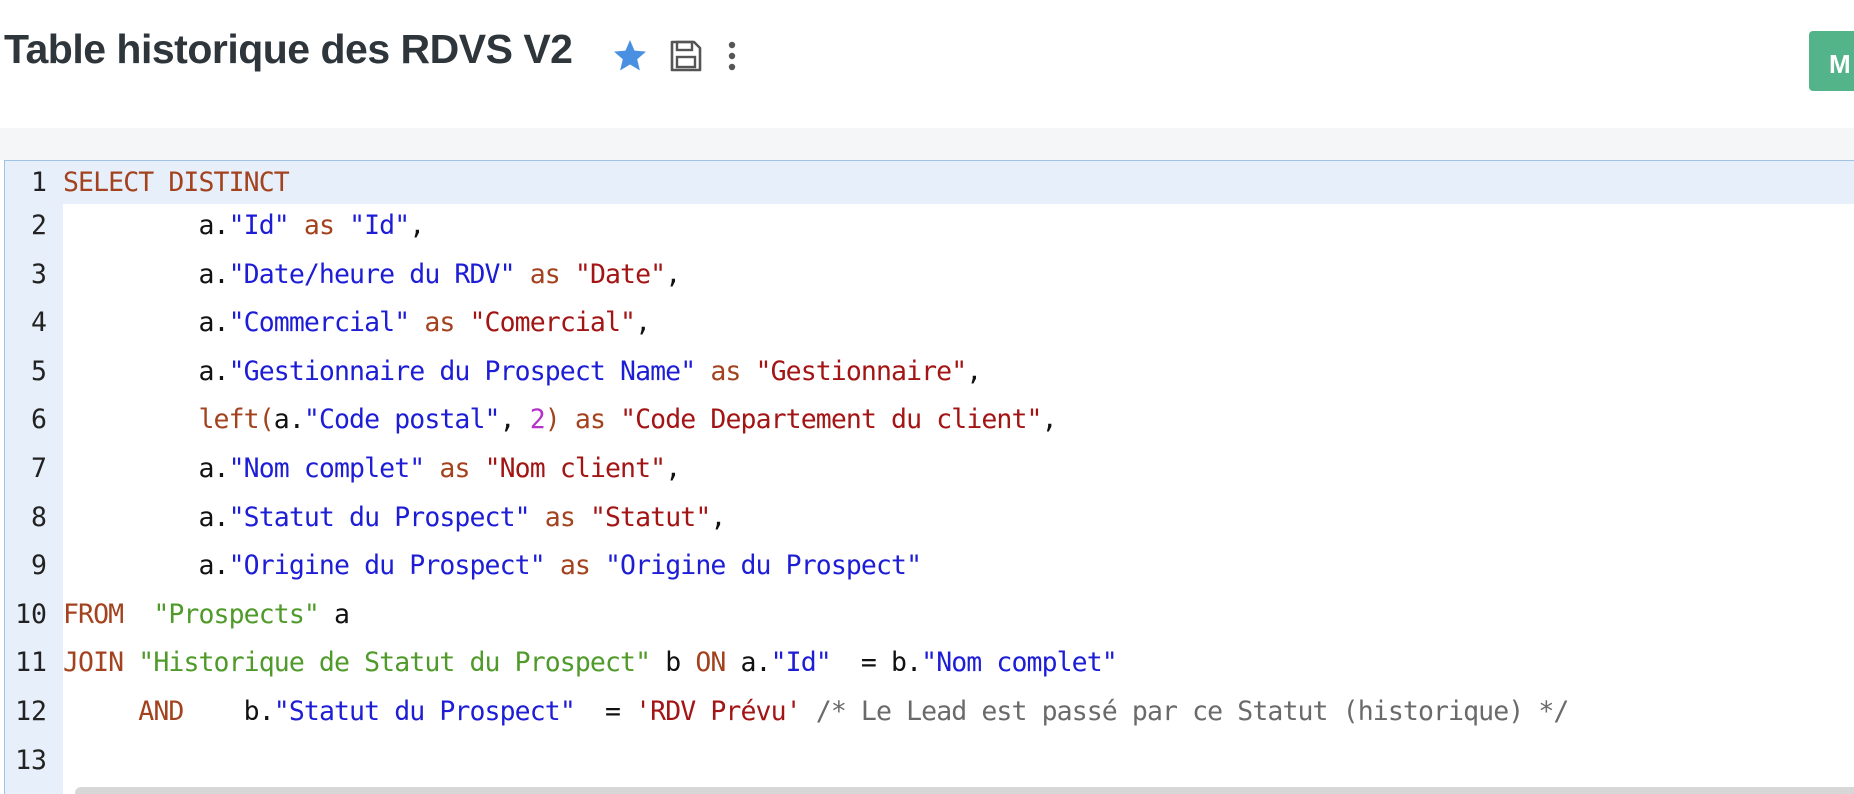  I want to click on code-line: 7 a."Nom complet" as "Nom client",, so click(929, 471).